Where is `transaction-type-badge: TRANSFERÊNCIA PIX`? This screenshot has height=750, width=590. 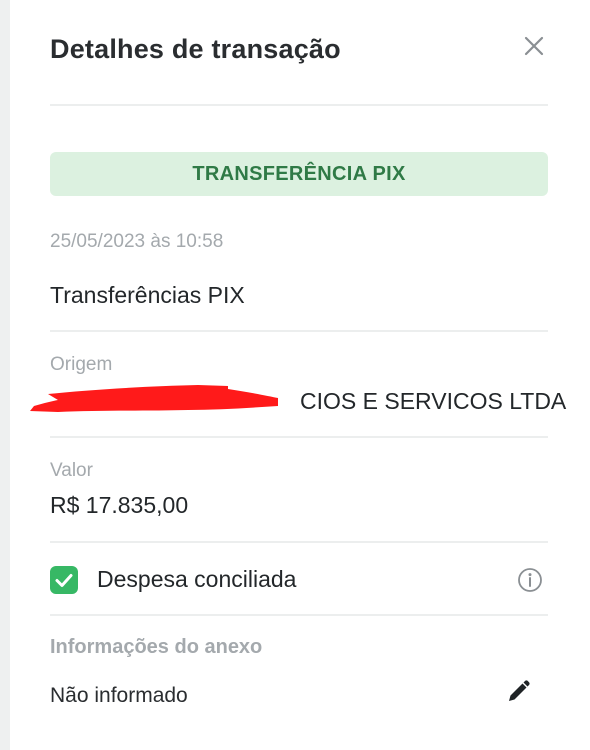
transaction-type-badge: TRANSFERÊNCIA PIX is located at coordinates (299, 174).